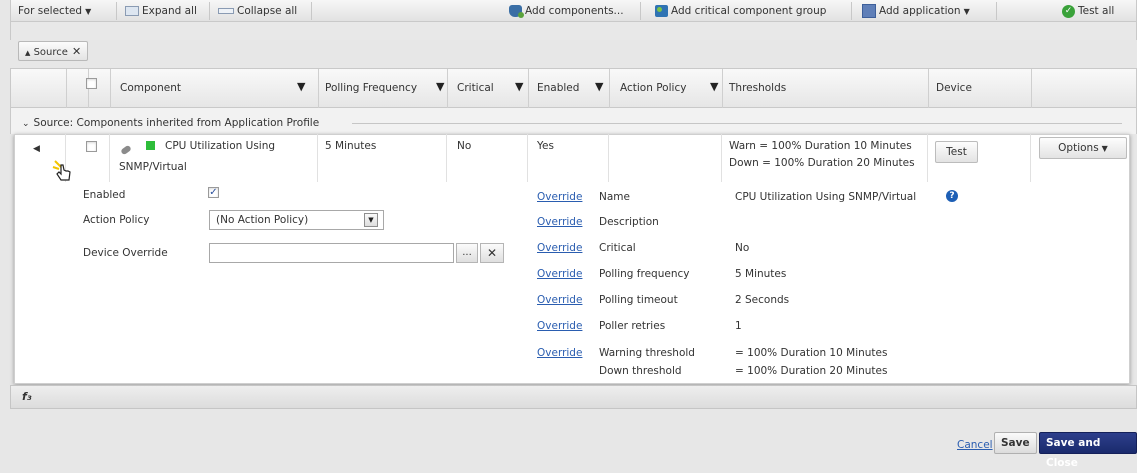 The width and height of the screenshot is (1137, 473). What do you see at coordinates (91, 83) in the screenshot?
I see `select-all-checkbox` at bounding box center [91, 83].